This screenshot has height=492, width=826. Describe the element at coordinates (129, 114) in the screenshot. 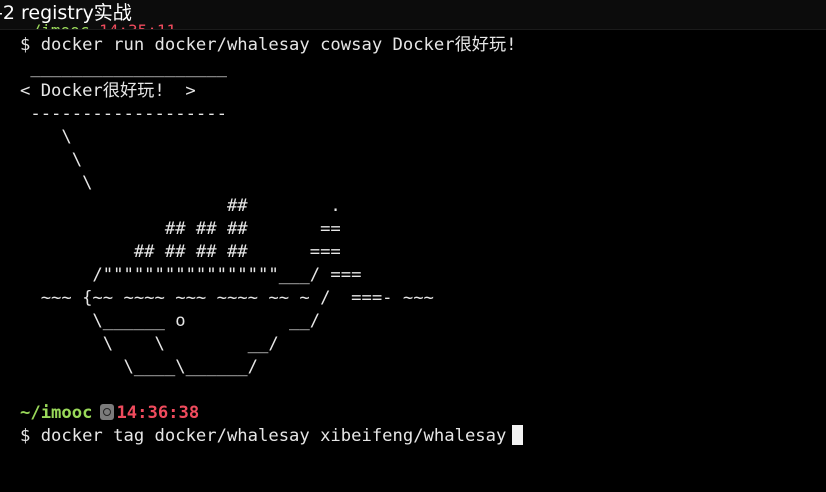

I see `output-line: -------------------` at that location.